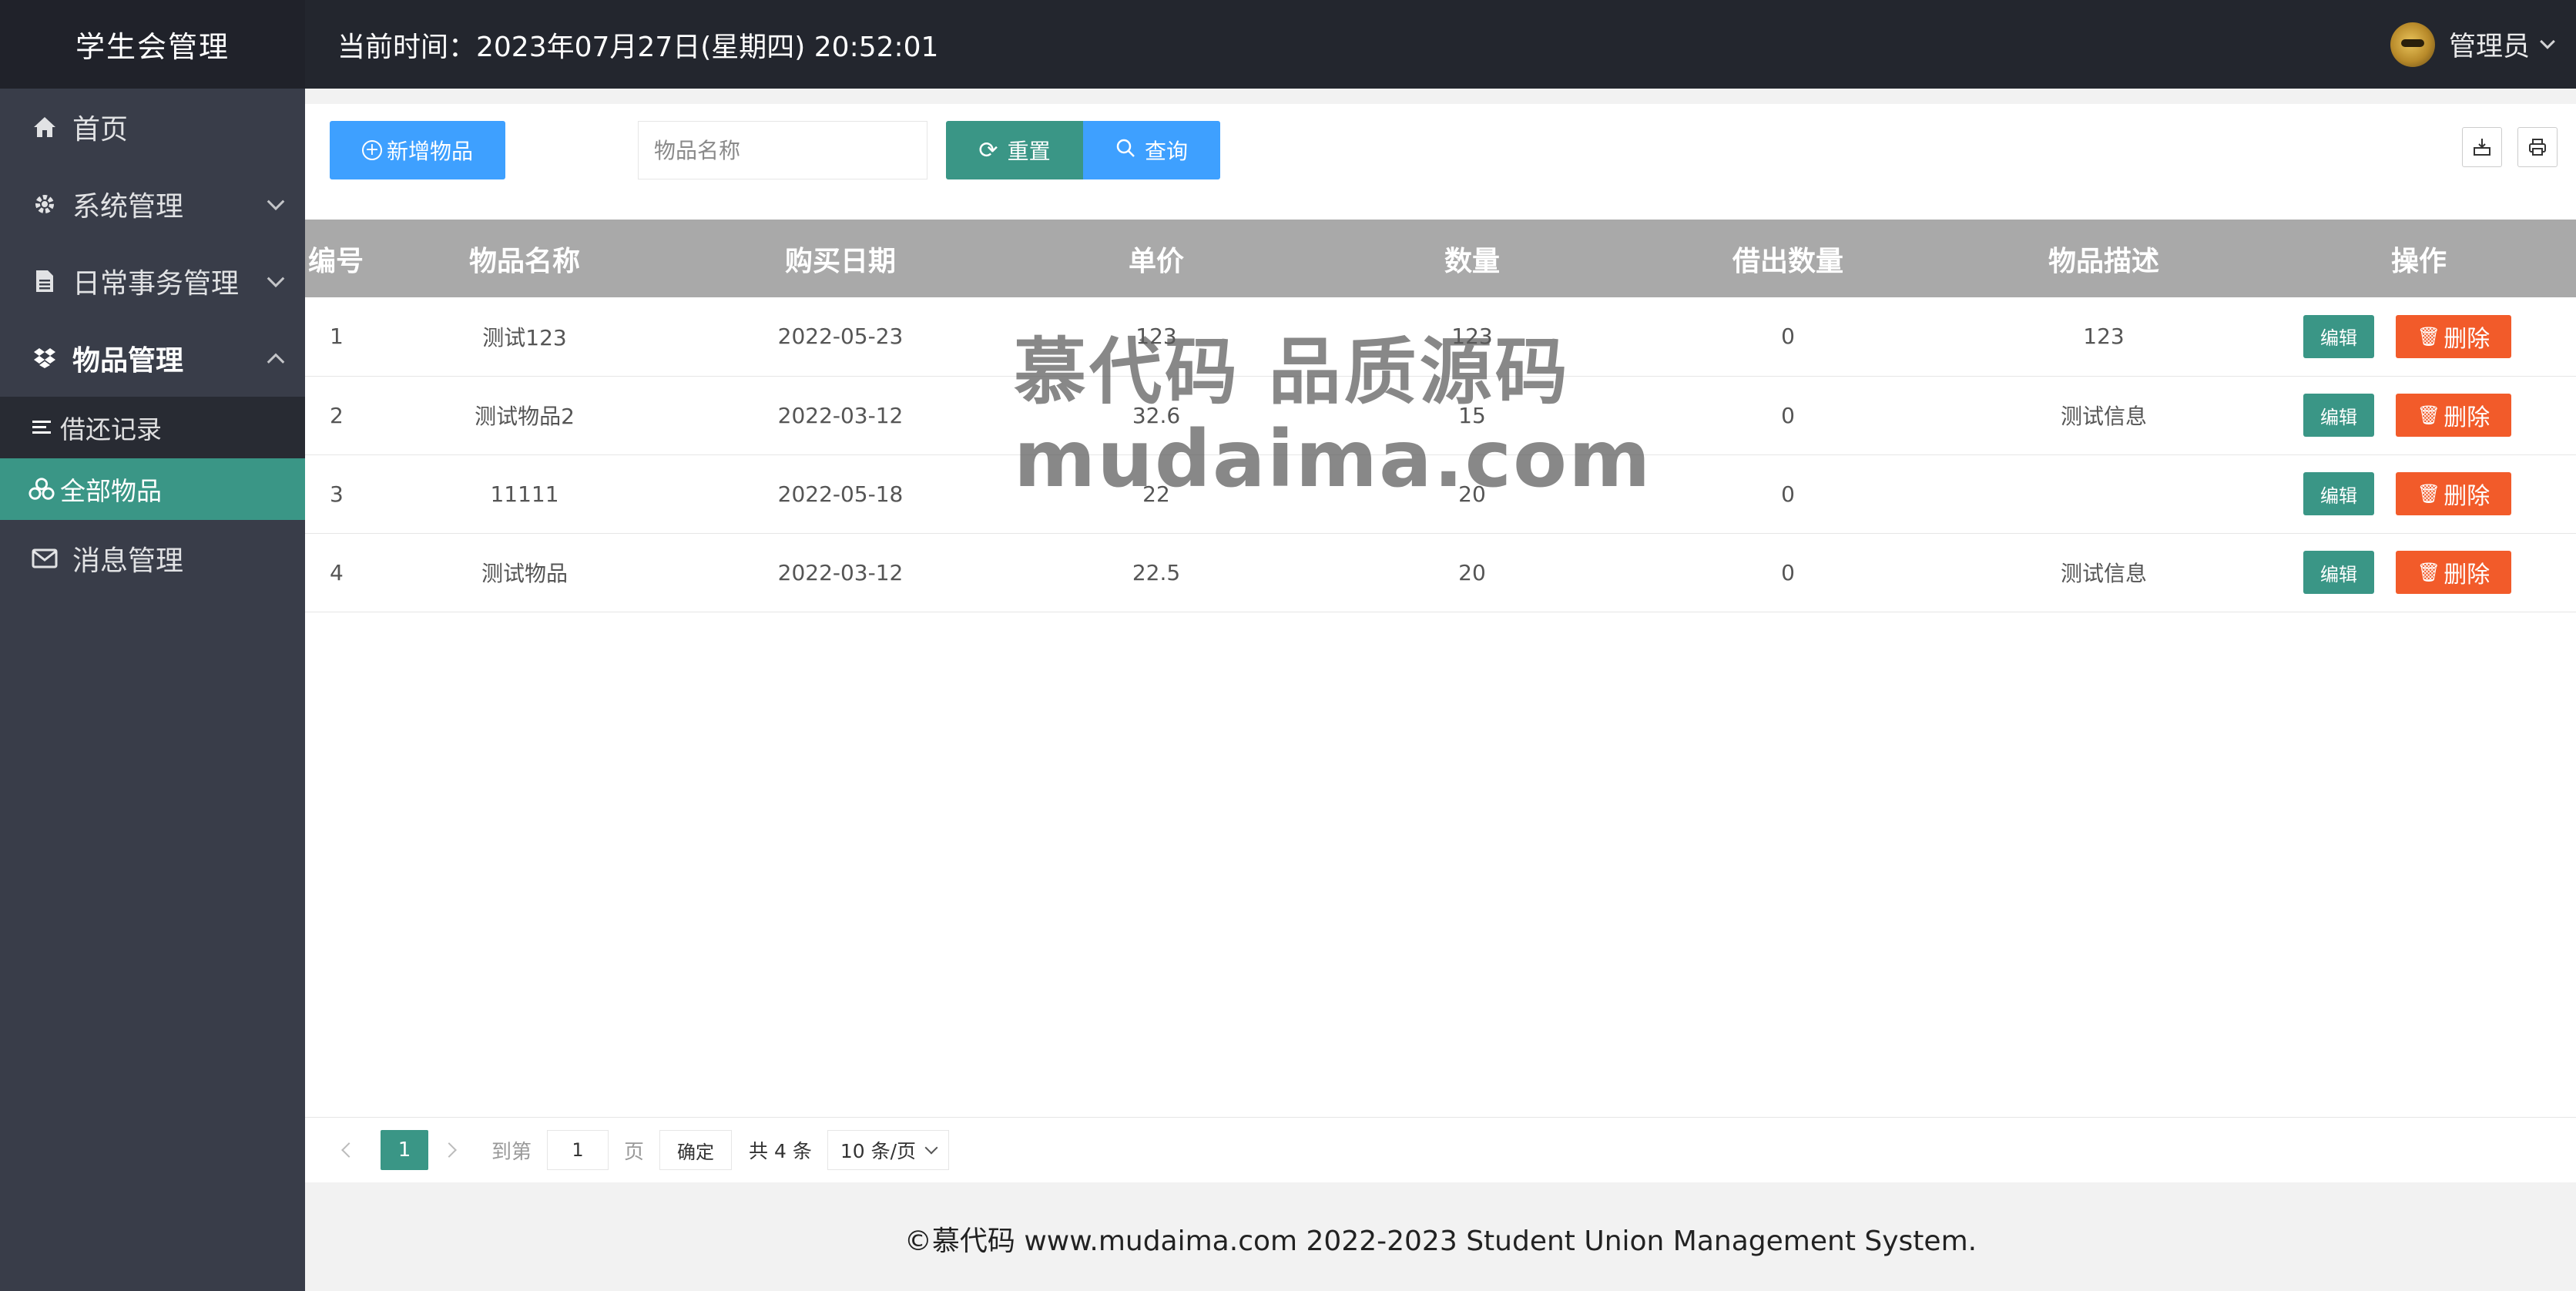 Image resolution: width=2576 pixels, height=1291 pixels. I want to click on toolbar: + 新增物品 ⟳ 重置 查询, so click(1440, 162).